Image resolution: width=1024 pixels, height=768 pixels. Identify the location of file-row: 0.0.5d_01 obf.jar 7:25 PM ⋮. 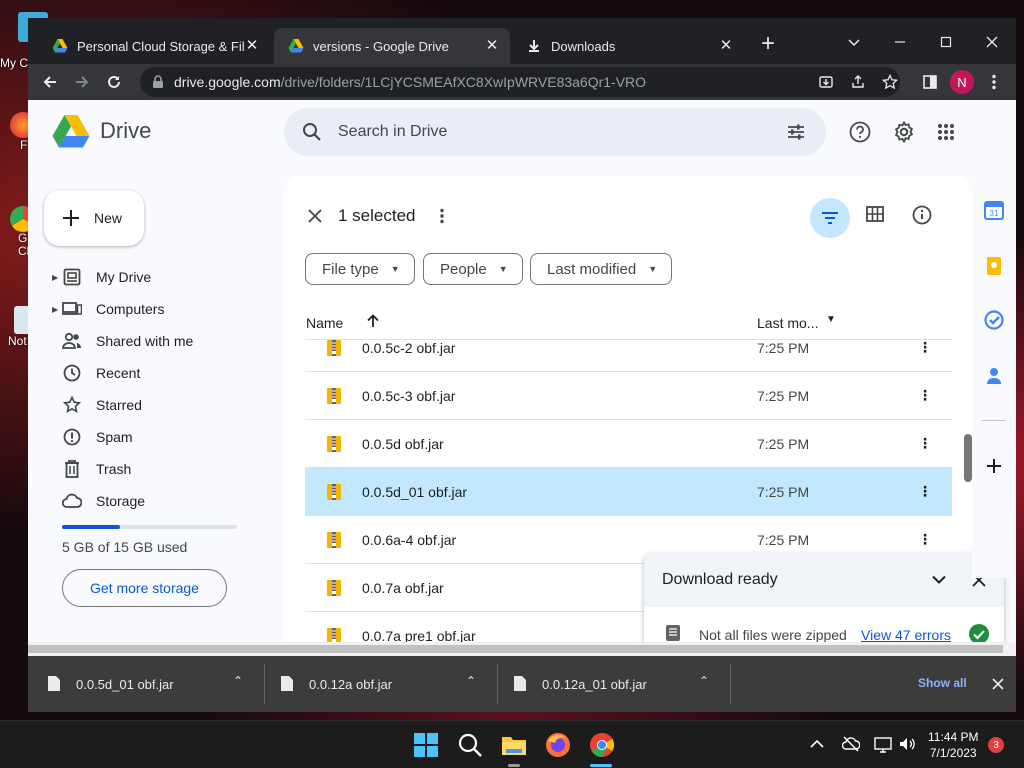
(628, 492).